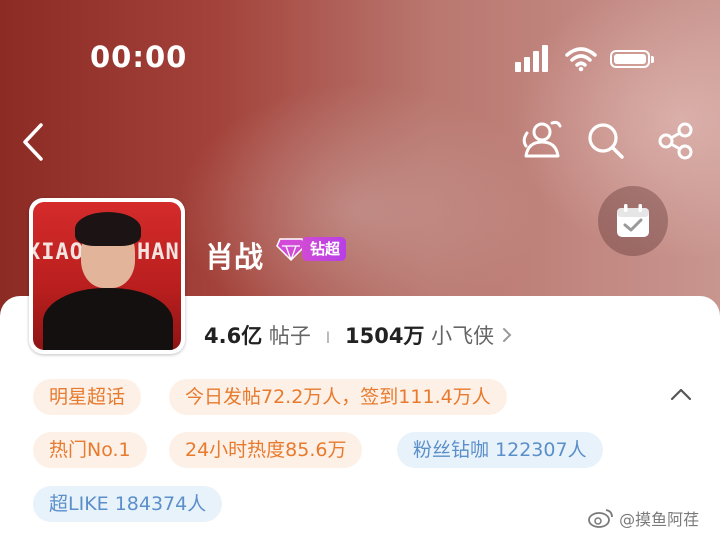 Image resolution: width=720 pixels, height=539 pixels. Describe the element at coordinates (58, 252) in the screenshot. I see `avatar-text-left: XIAO` at that location.